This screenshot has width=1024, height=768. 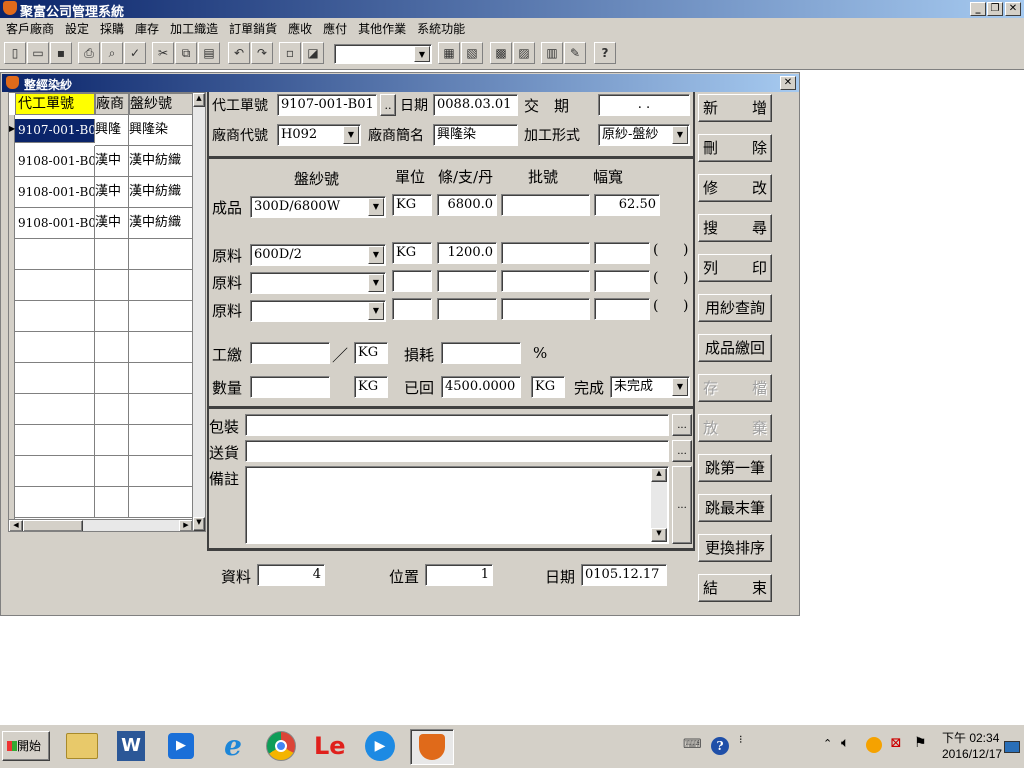 What do you see at coordinates (371, 353) in the screenshot?
I see `fee-unit-field: KG` at bounding box center [371, 353].